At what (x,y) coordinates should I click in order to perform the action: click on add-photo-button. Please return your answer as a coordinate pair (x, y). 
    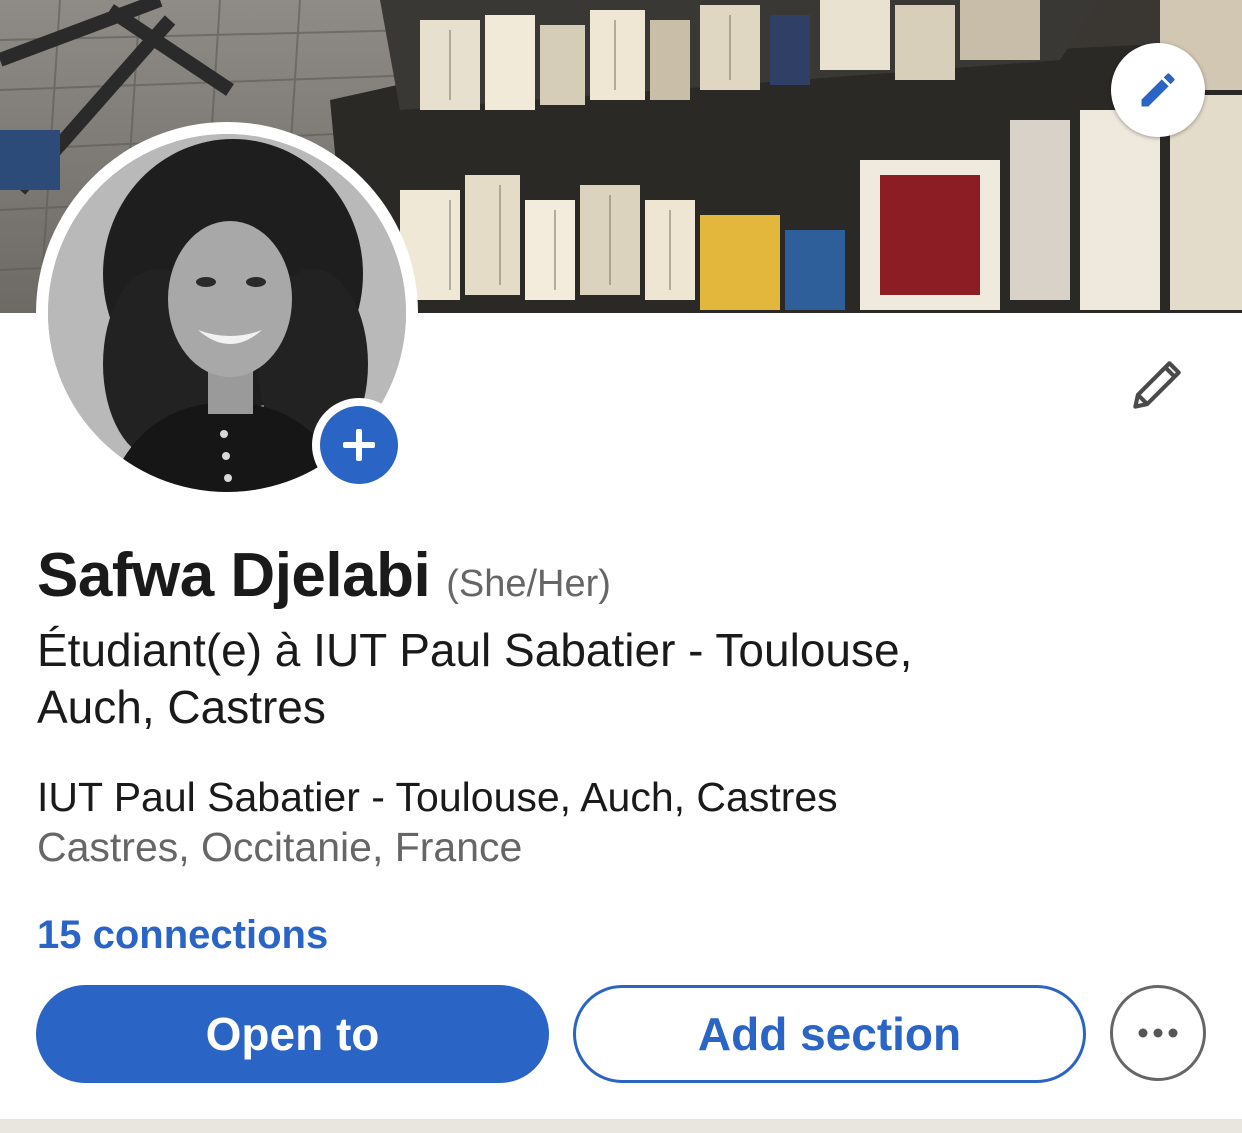
    Looking at the image, I should click on (359, 445).